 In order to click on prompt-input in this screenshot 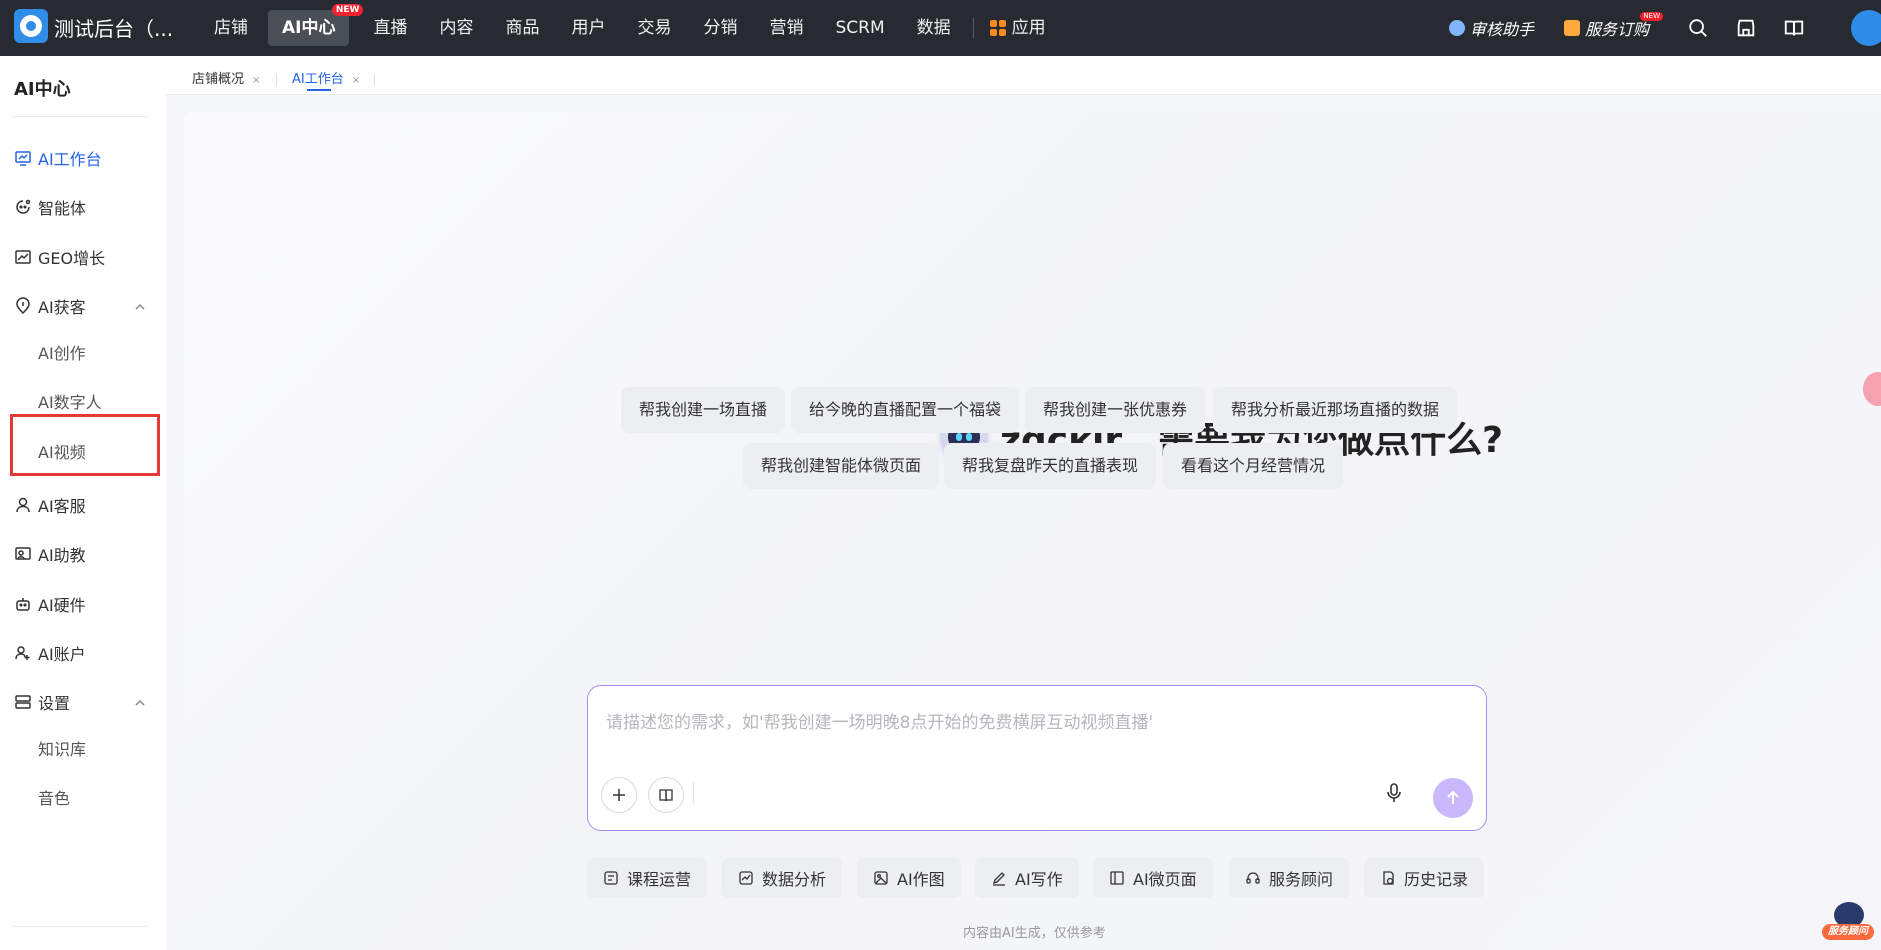, I will do `click(1036, 728)`.